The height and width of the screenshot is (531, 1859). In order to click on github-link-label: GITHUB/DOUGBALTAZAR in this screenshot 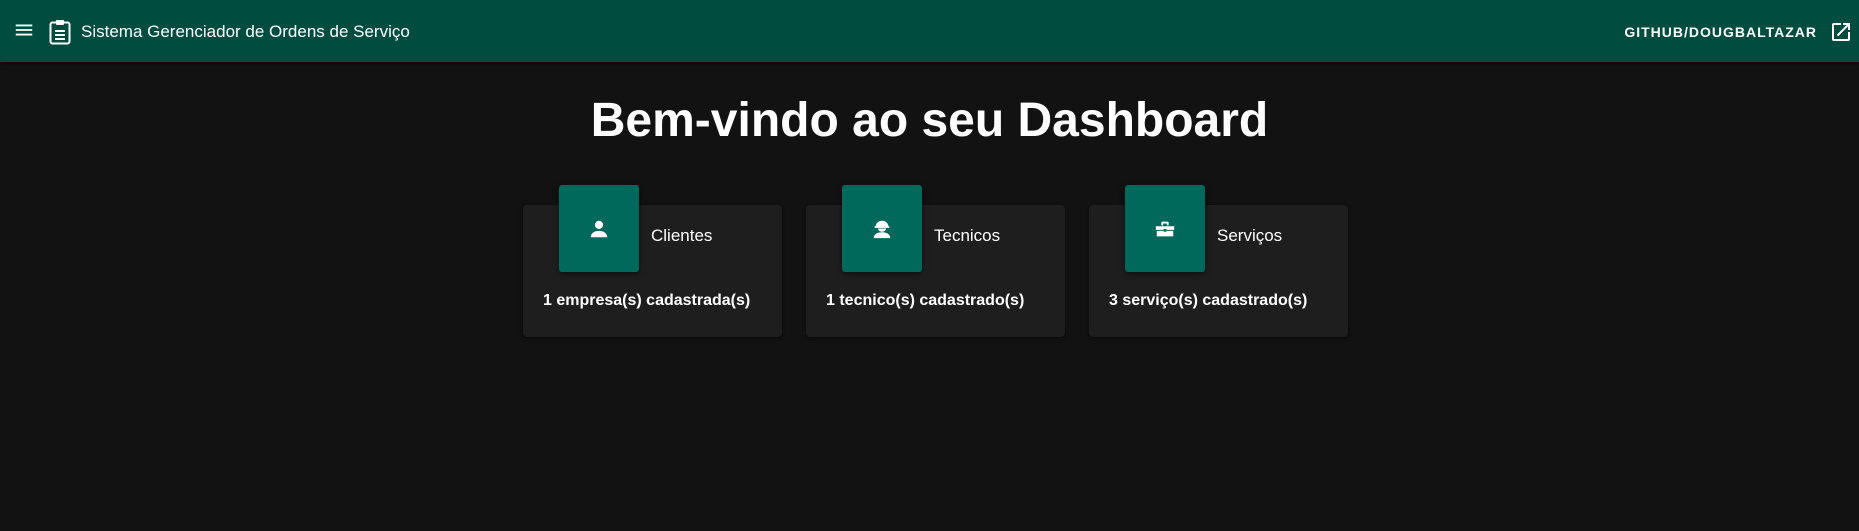, I will do `click(1720, 32)`.